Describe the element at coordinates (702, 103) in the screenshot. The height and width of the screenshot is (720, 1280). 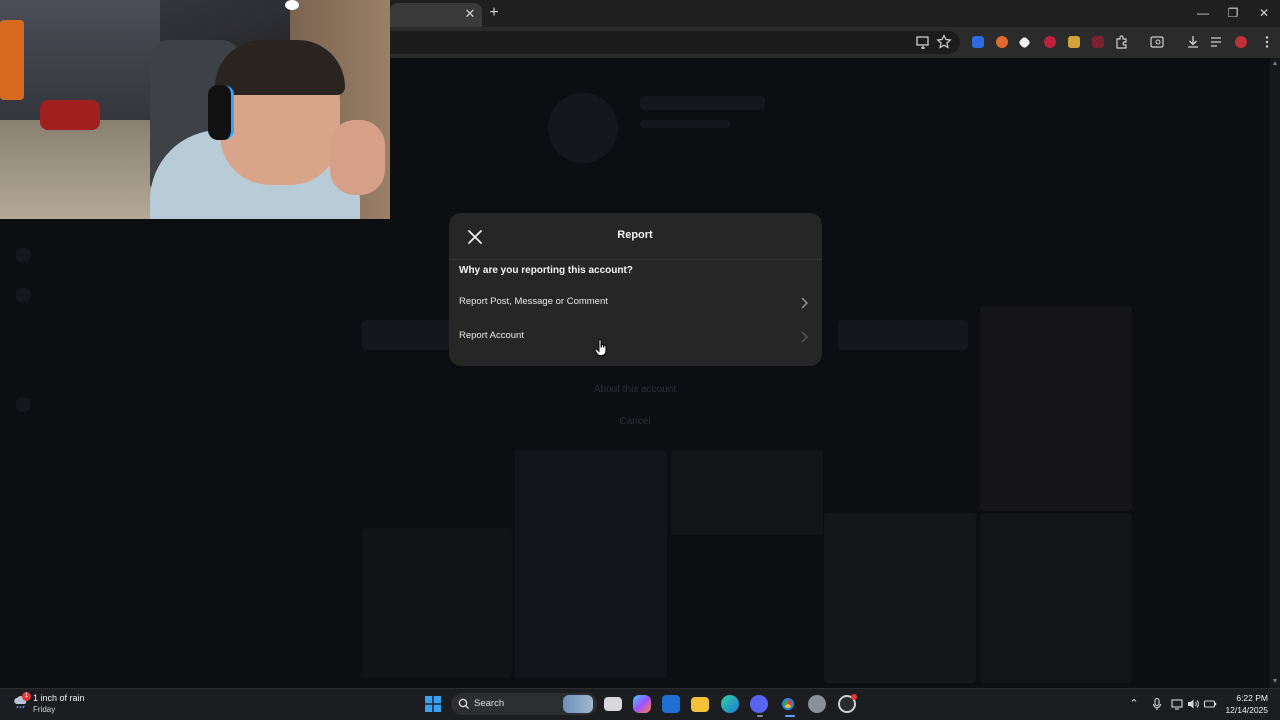
I see `profile-name-dim` at that location.